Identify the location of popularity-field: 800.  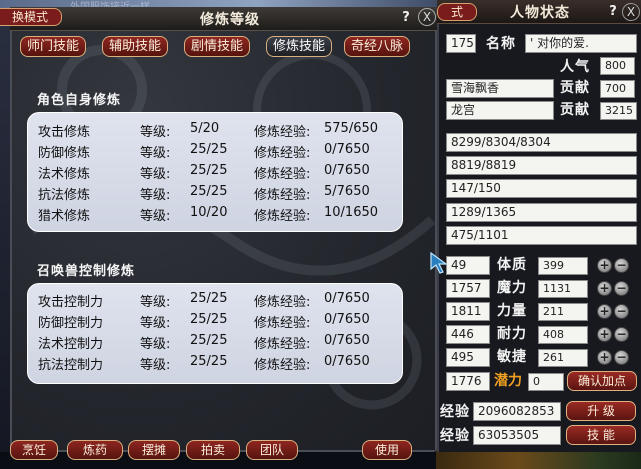
(617, 66).